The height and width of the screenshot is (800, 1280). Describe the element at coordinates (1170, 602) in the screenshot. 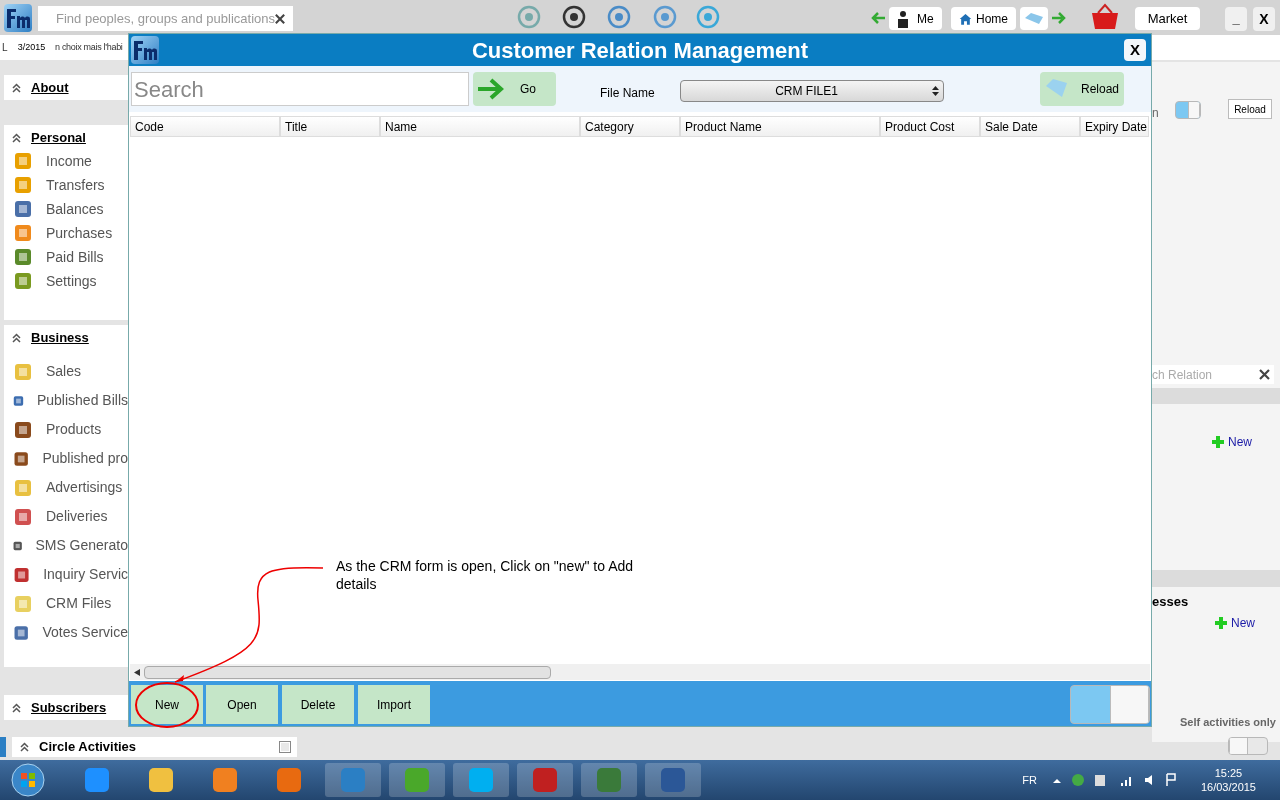

I see `section-title: esses` at that location.